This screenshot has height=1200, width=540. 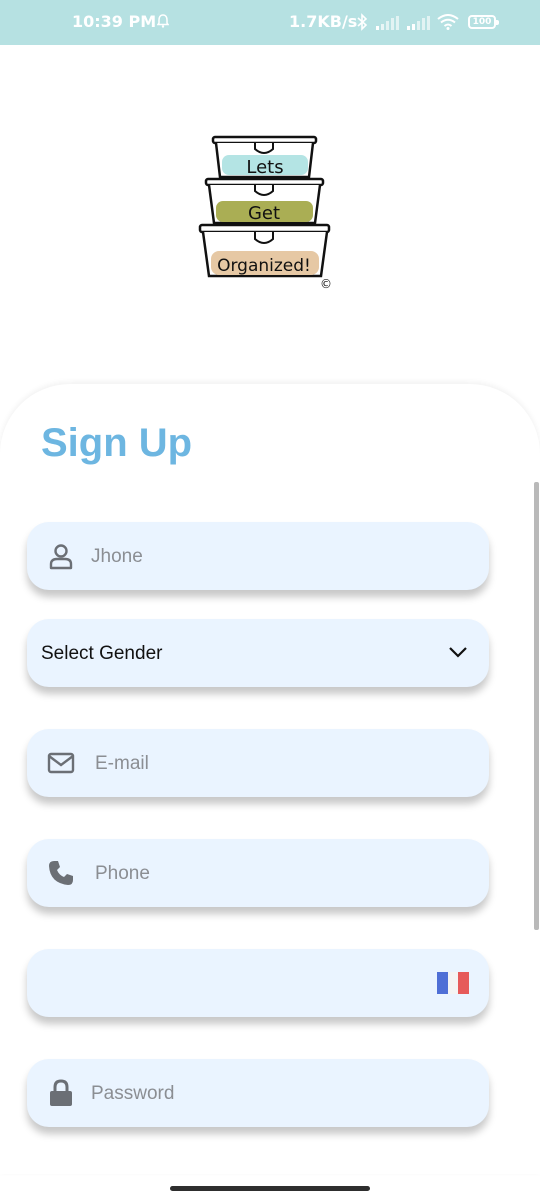 I want to click on name-placeholder: Jhone, so click(x=117, y=556).